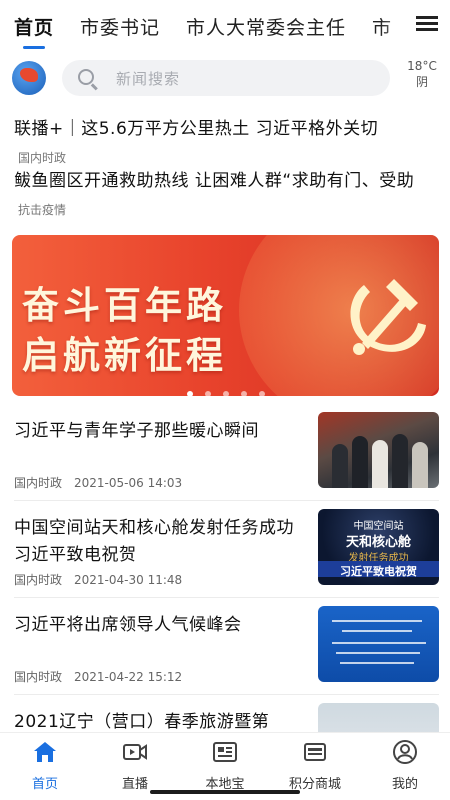 This screenshot has height=800, width=450. I want to click on banner-line2: 启航新征程, so click(124, 355).